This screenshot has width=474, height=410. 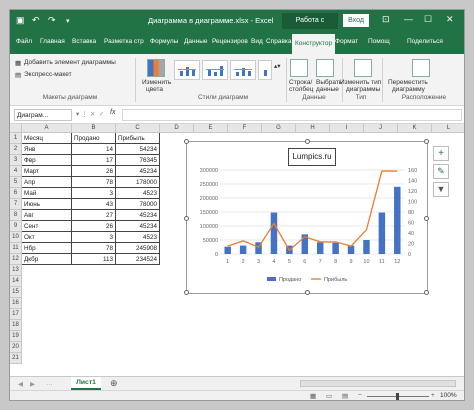 What do you see at coordinates (47, 237) in the screenshot?
I see `table-cell: Окт` at bounding box center [47, 237].